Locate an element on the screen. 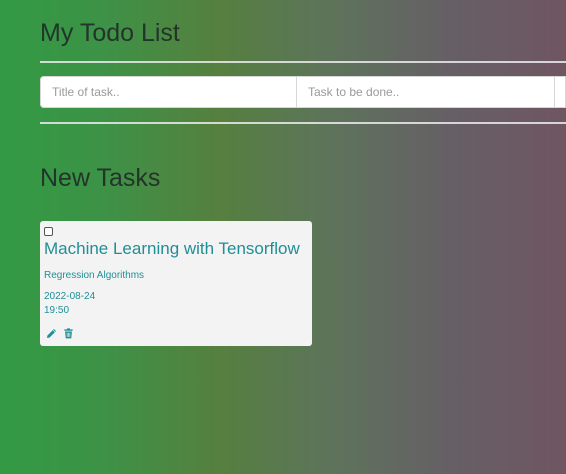 The height and width of the screenshot is (474, 566). task-complete-checkbox is located at coordinates (48, 231).